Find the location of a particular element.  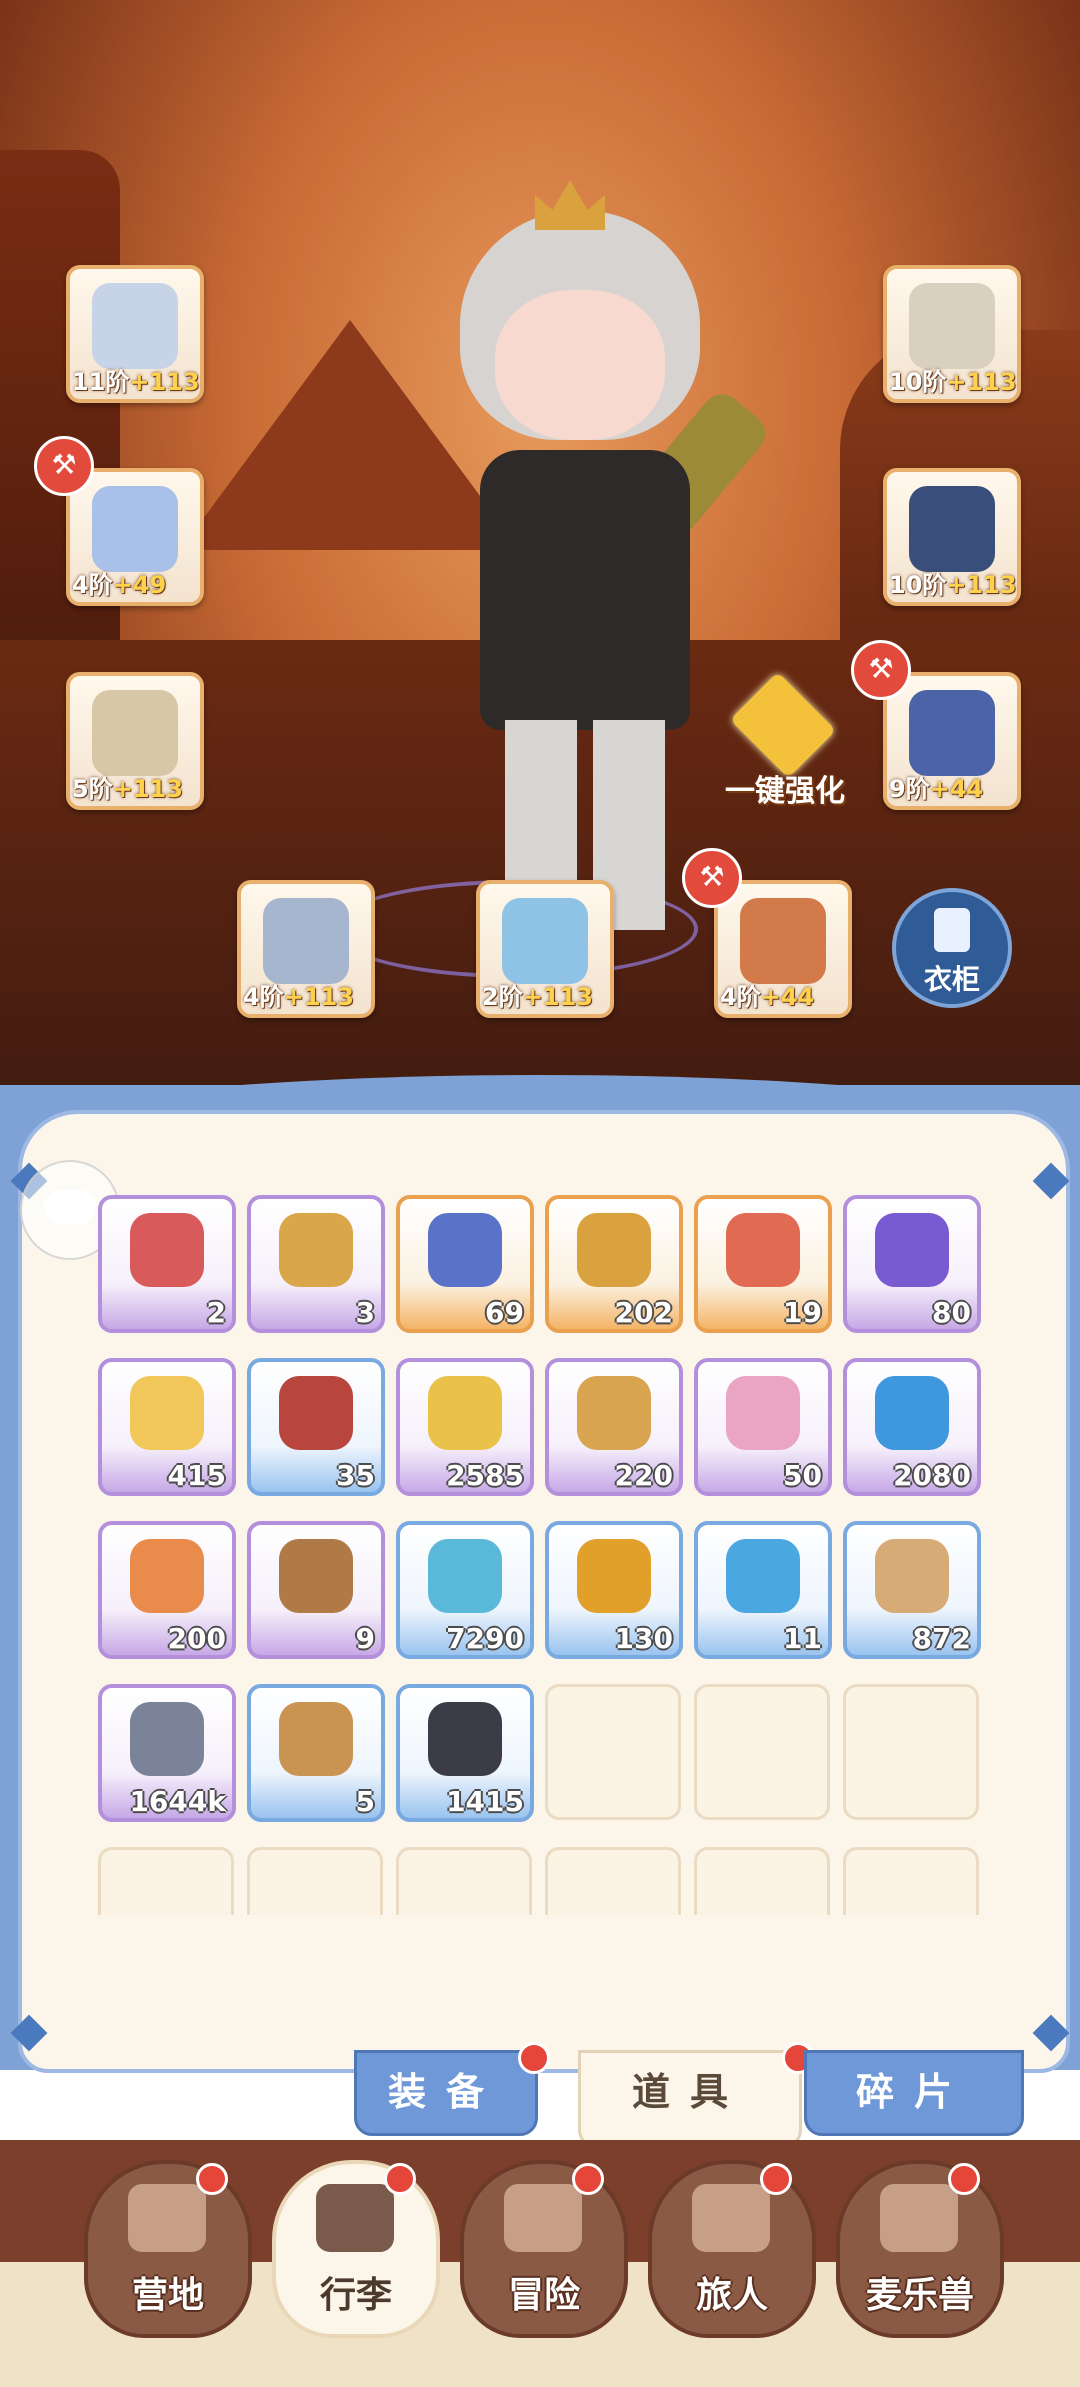

level-text: 11阶 is located at coordinates (101, 382).